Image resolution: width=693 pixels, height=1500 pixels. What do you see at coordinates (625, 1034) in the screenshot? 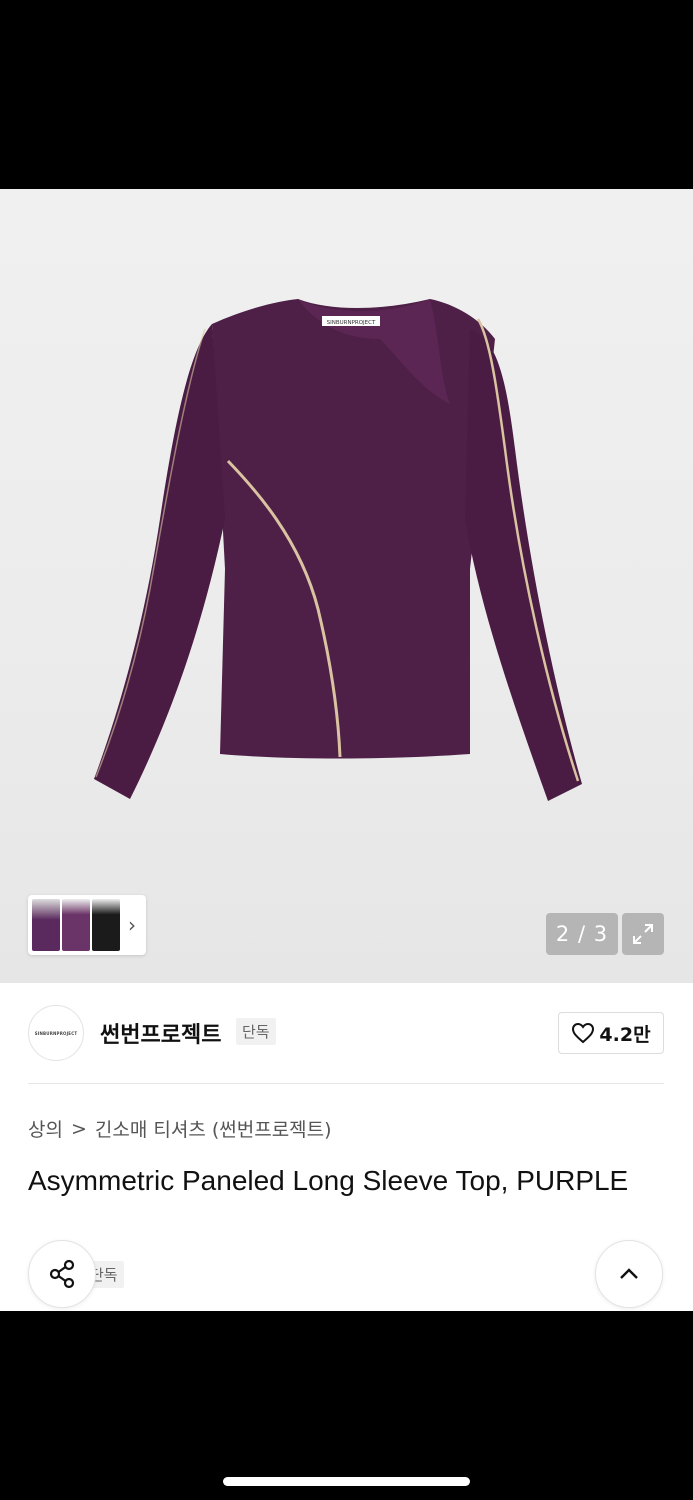
I see `like-count: 4.2만` at bounding box center [625, 1034].